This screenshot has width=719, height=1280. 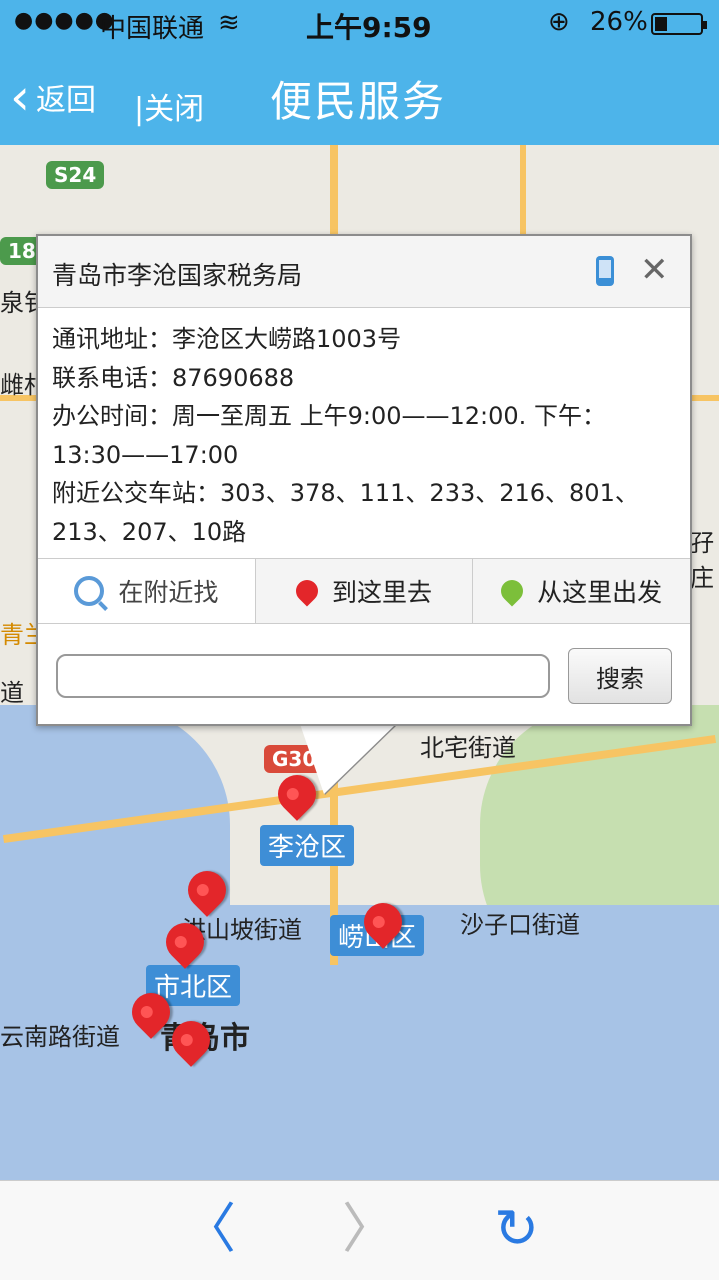 What do you see at coordinates (369, 1229) in the screenshot?
I see `forward-arrow-icon: 〉` at bounding box center [369, 1229].